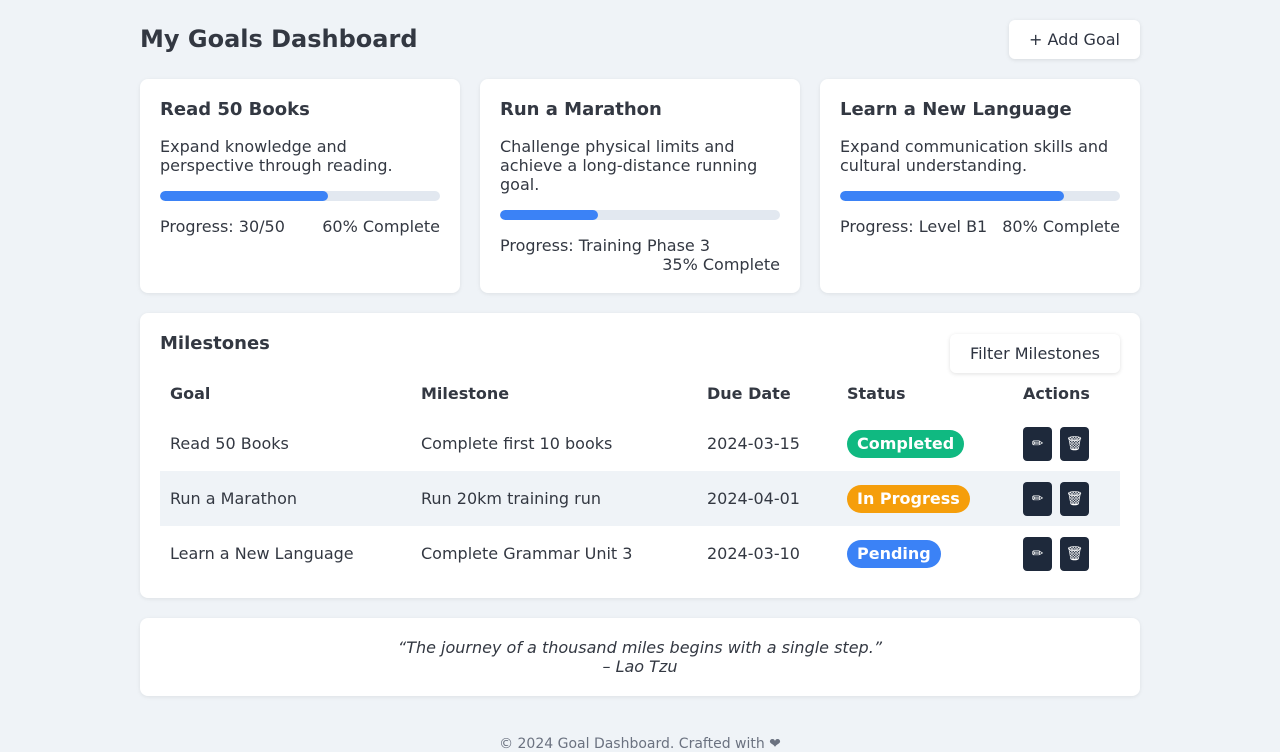  Describe the element at coordinates (956, 109) in the screenshot. I see `goal-title: Learn a New Language` at that location.